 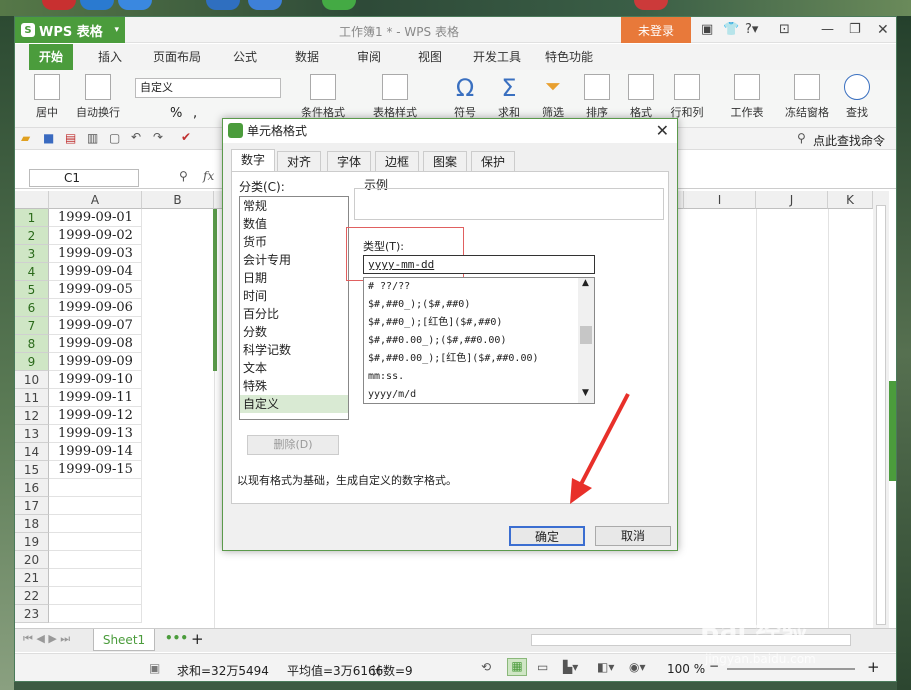 What do you see at coordinates (586, 340) in the screenshot?
I see `format-list-scrollbar: ▲ ▼` at bounding box center [586, 340].